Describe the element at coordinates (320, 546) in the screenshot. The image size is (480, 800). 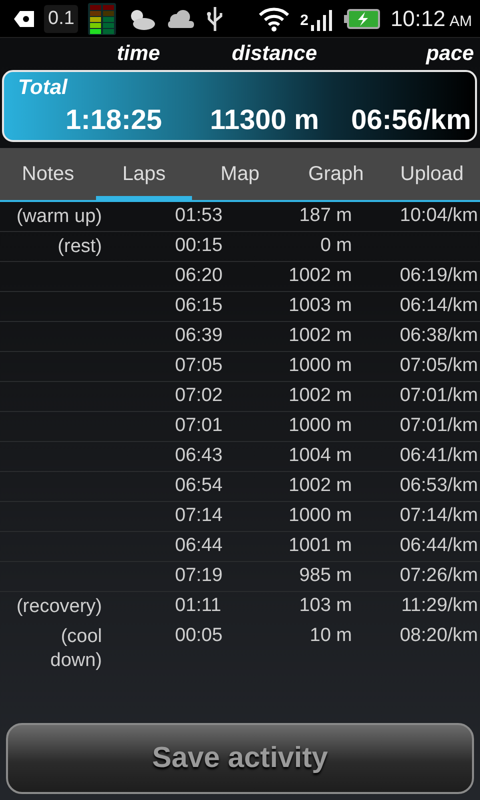
I see `lap-distance: 1001 m` at that location.